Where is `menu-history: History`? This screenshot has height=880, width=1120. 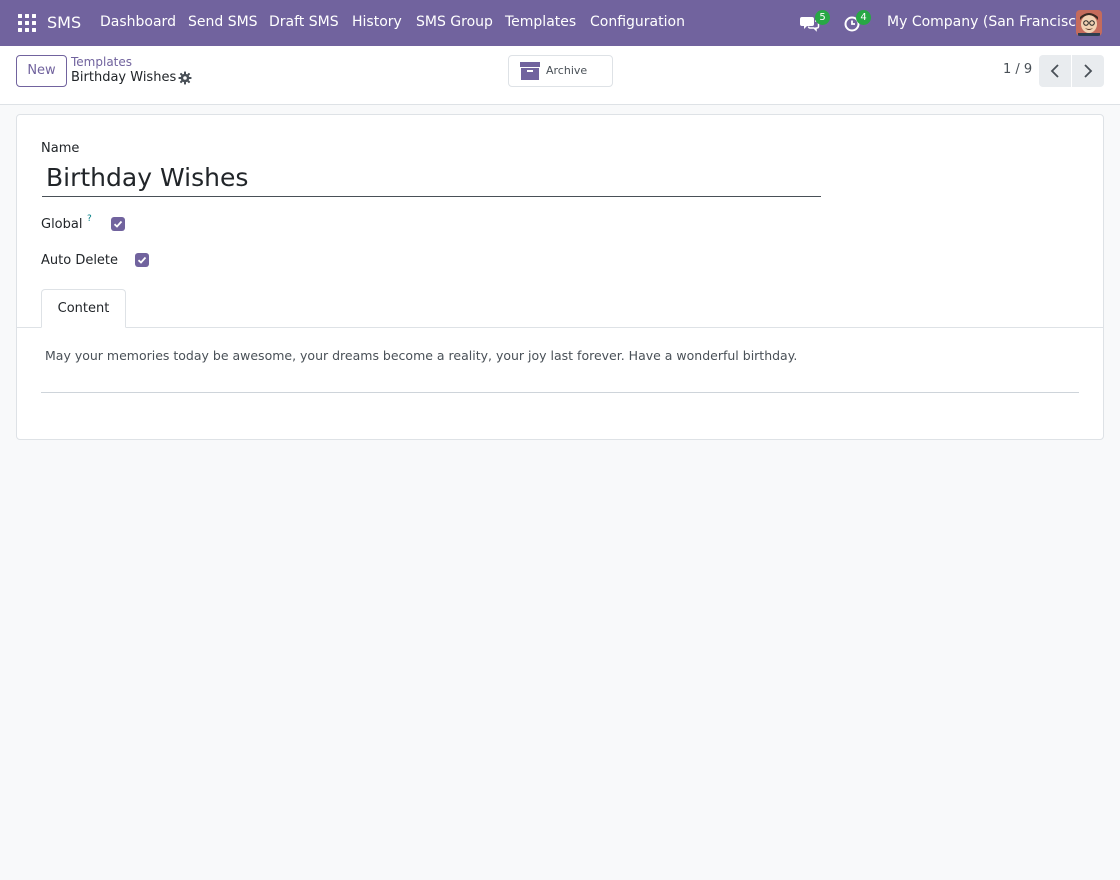
menu-history: History is located at coordinates (377, 22).